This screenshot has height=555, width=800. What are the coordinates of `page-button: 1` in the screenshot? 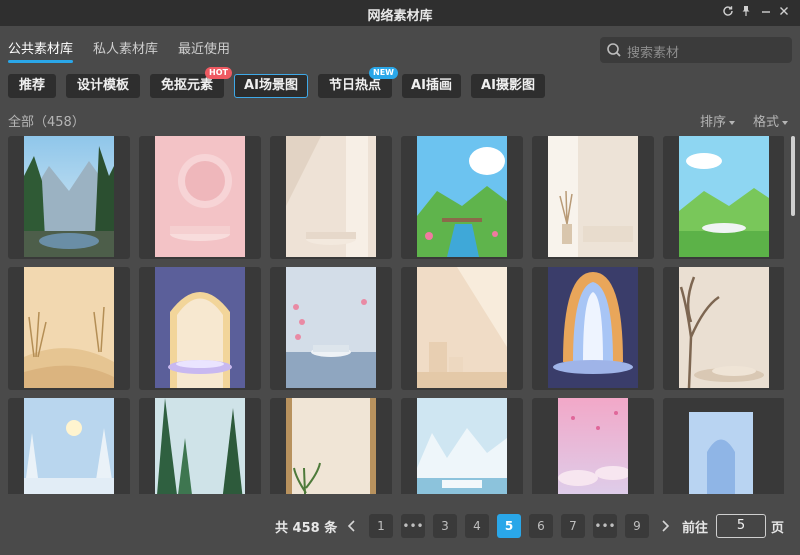 It's located at (381, 526).